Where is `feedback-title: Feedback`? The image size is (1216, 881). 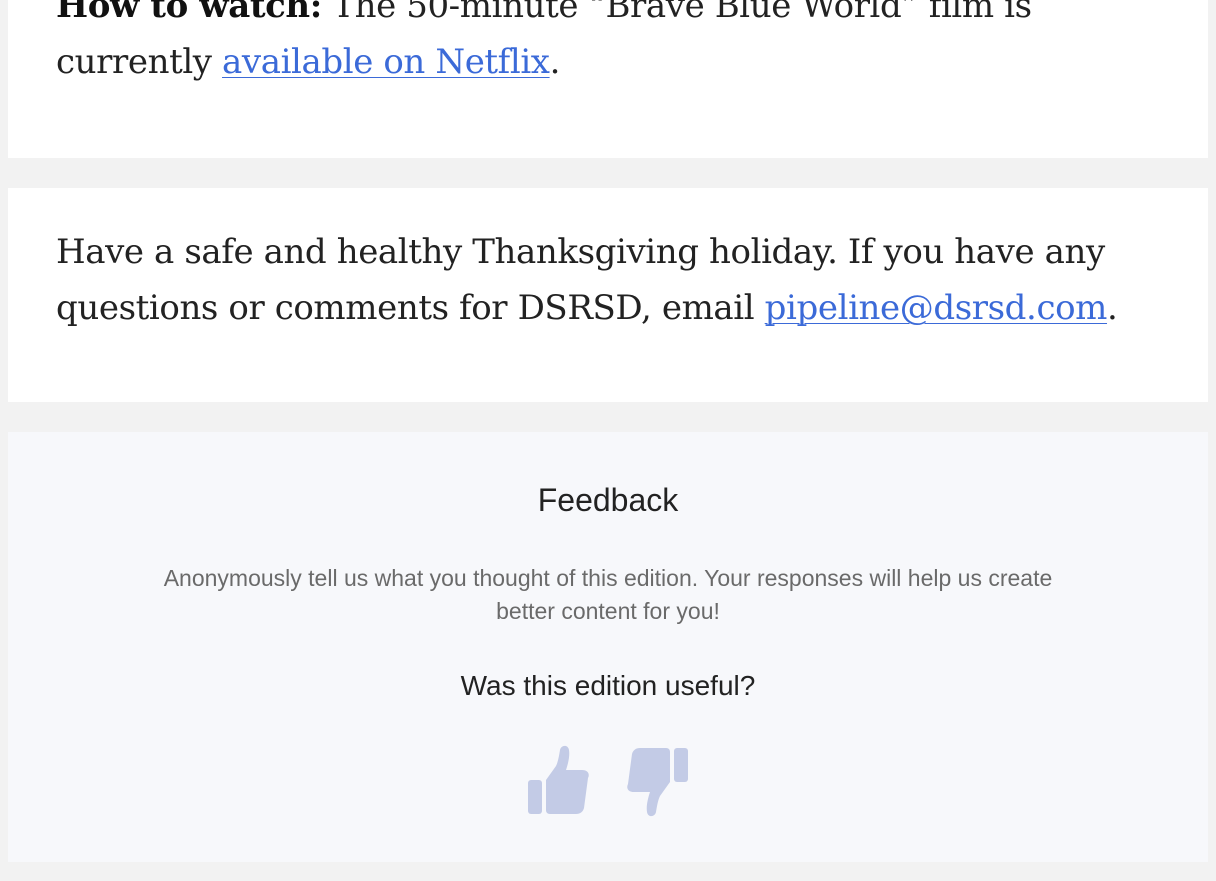 feedback-title: Feedback is located at coordinates (608, 500).